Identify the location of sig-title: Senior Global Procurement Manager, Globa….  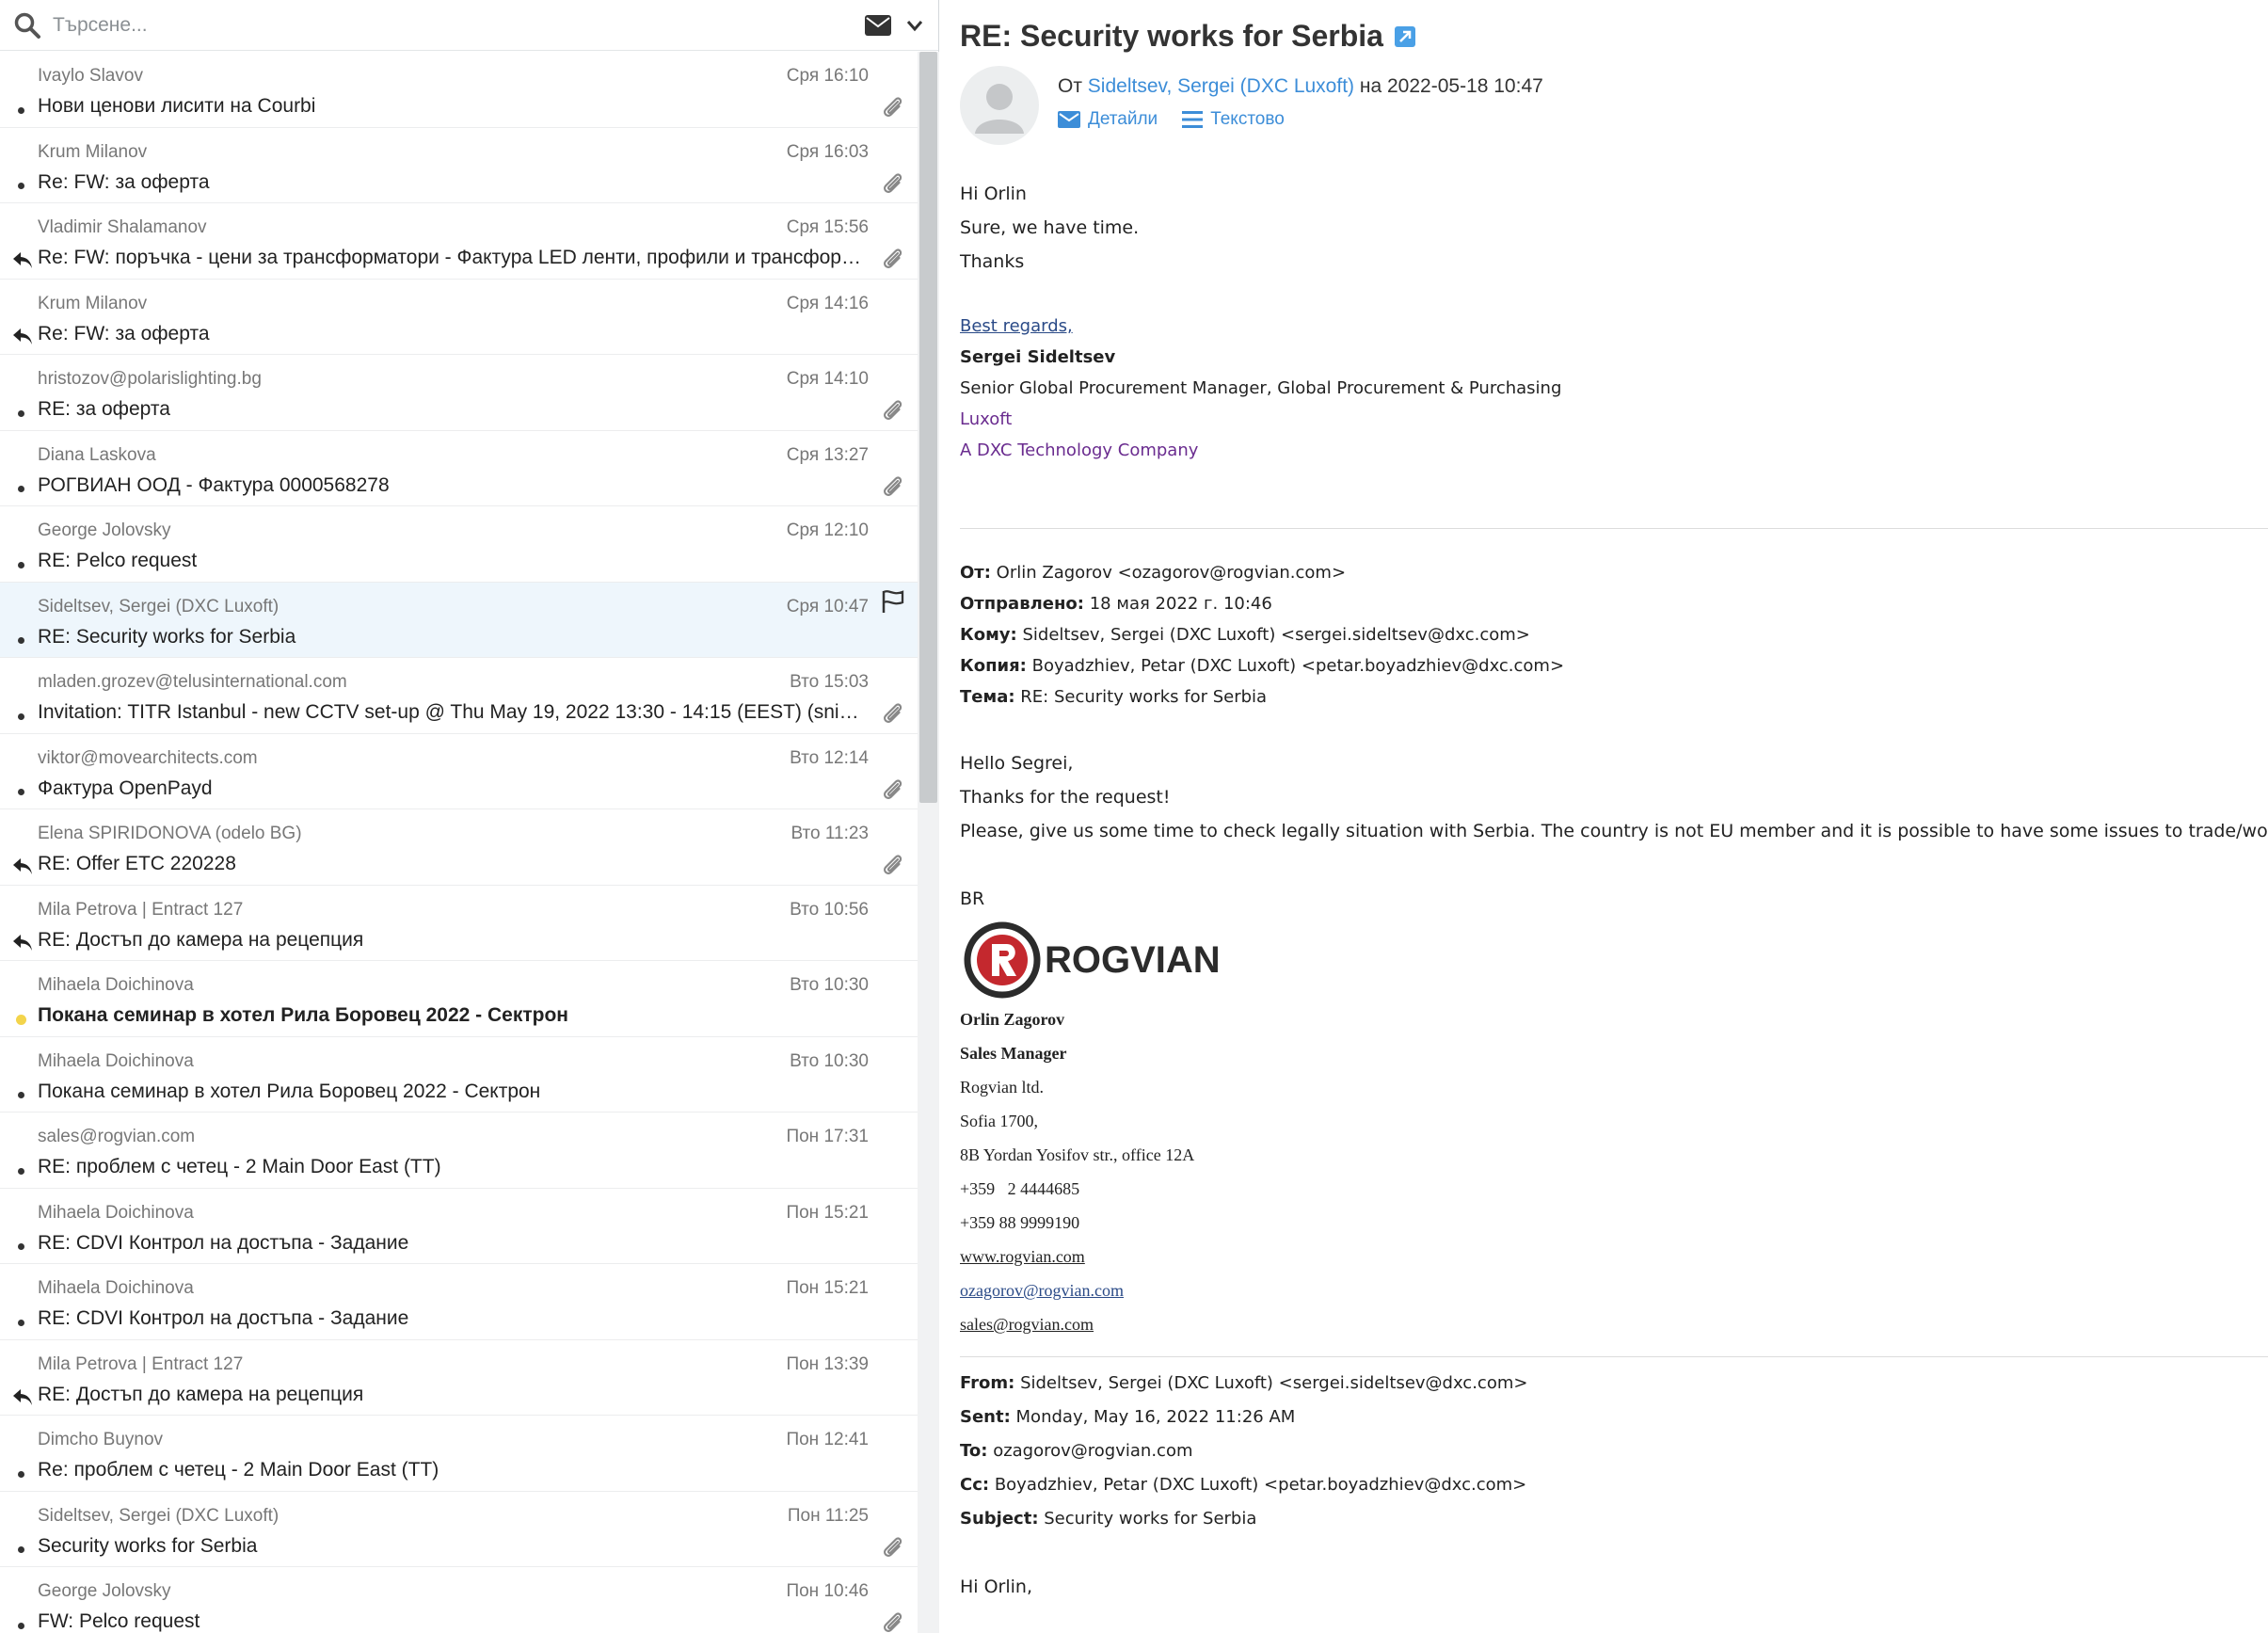
(1261, 388).